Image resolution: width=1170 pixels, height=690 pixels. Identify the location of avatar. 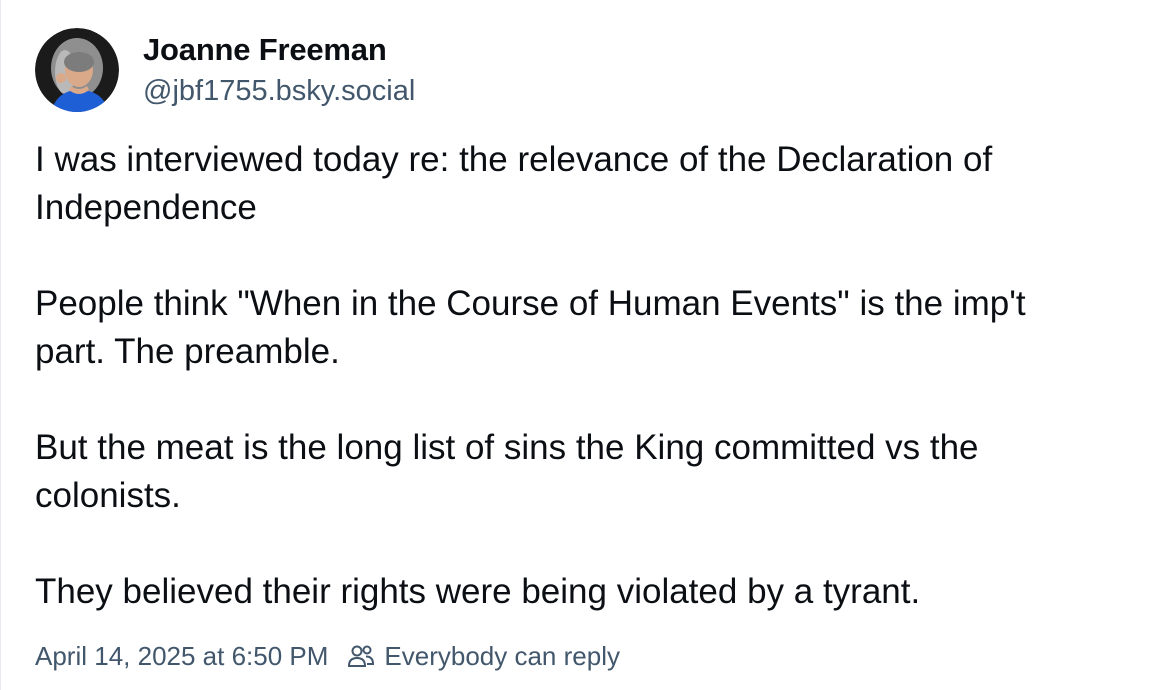
(77, 70).